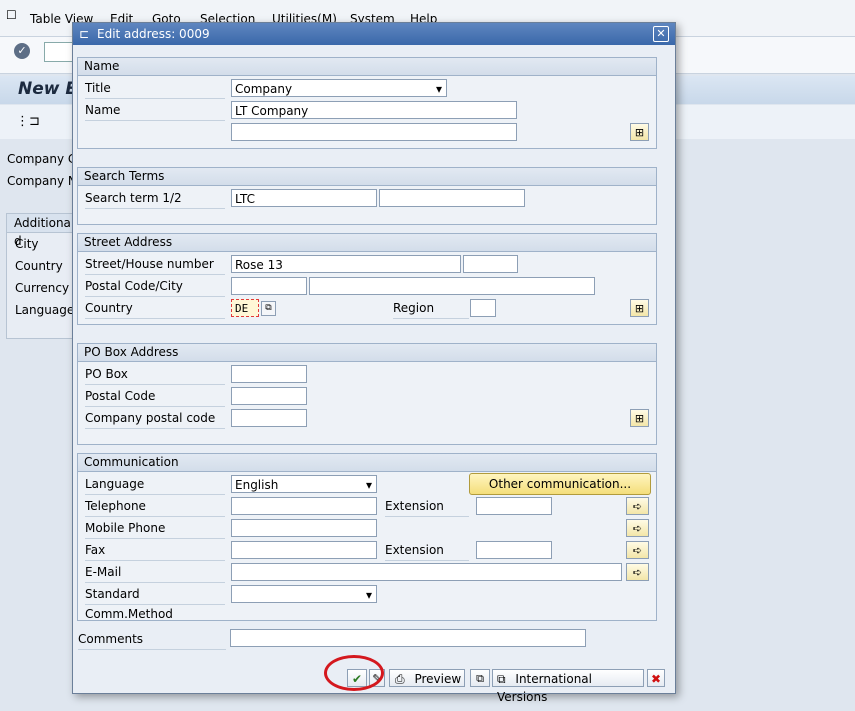  Describe the element at coordinates (45, 310) in the screenshot. I see `bg-language-label: Language` at that location.